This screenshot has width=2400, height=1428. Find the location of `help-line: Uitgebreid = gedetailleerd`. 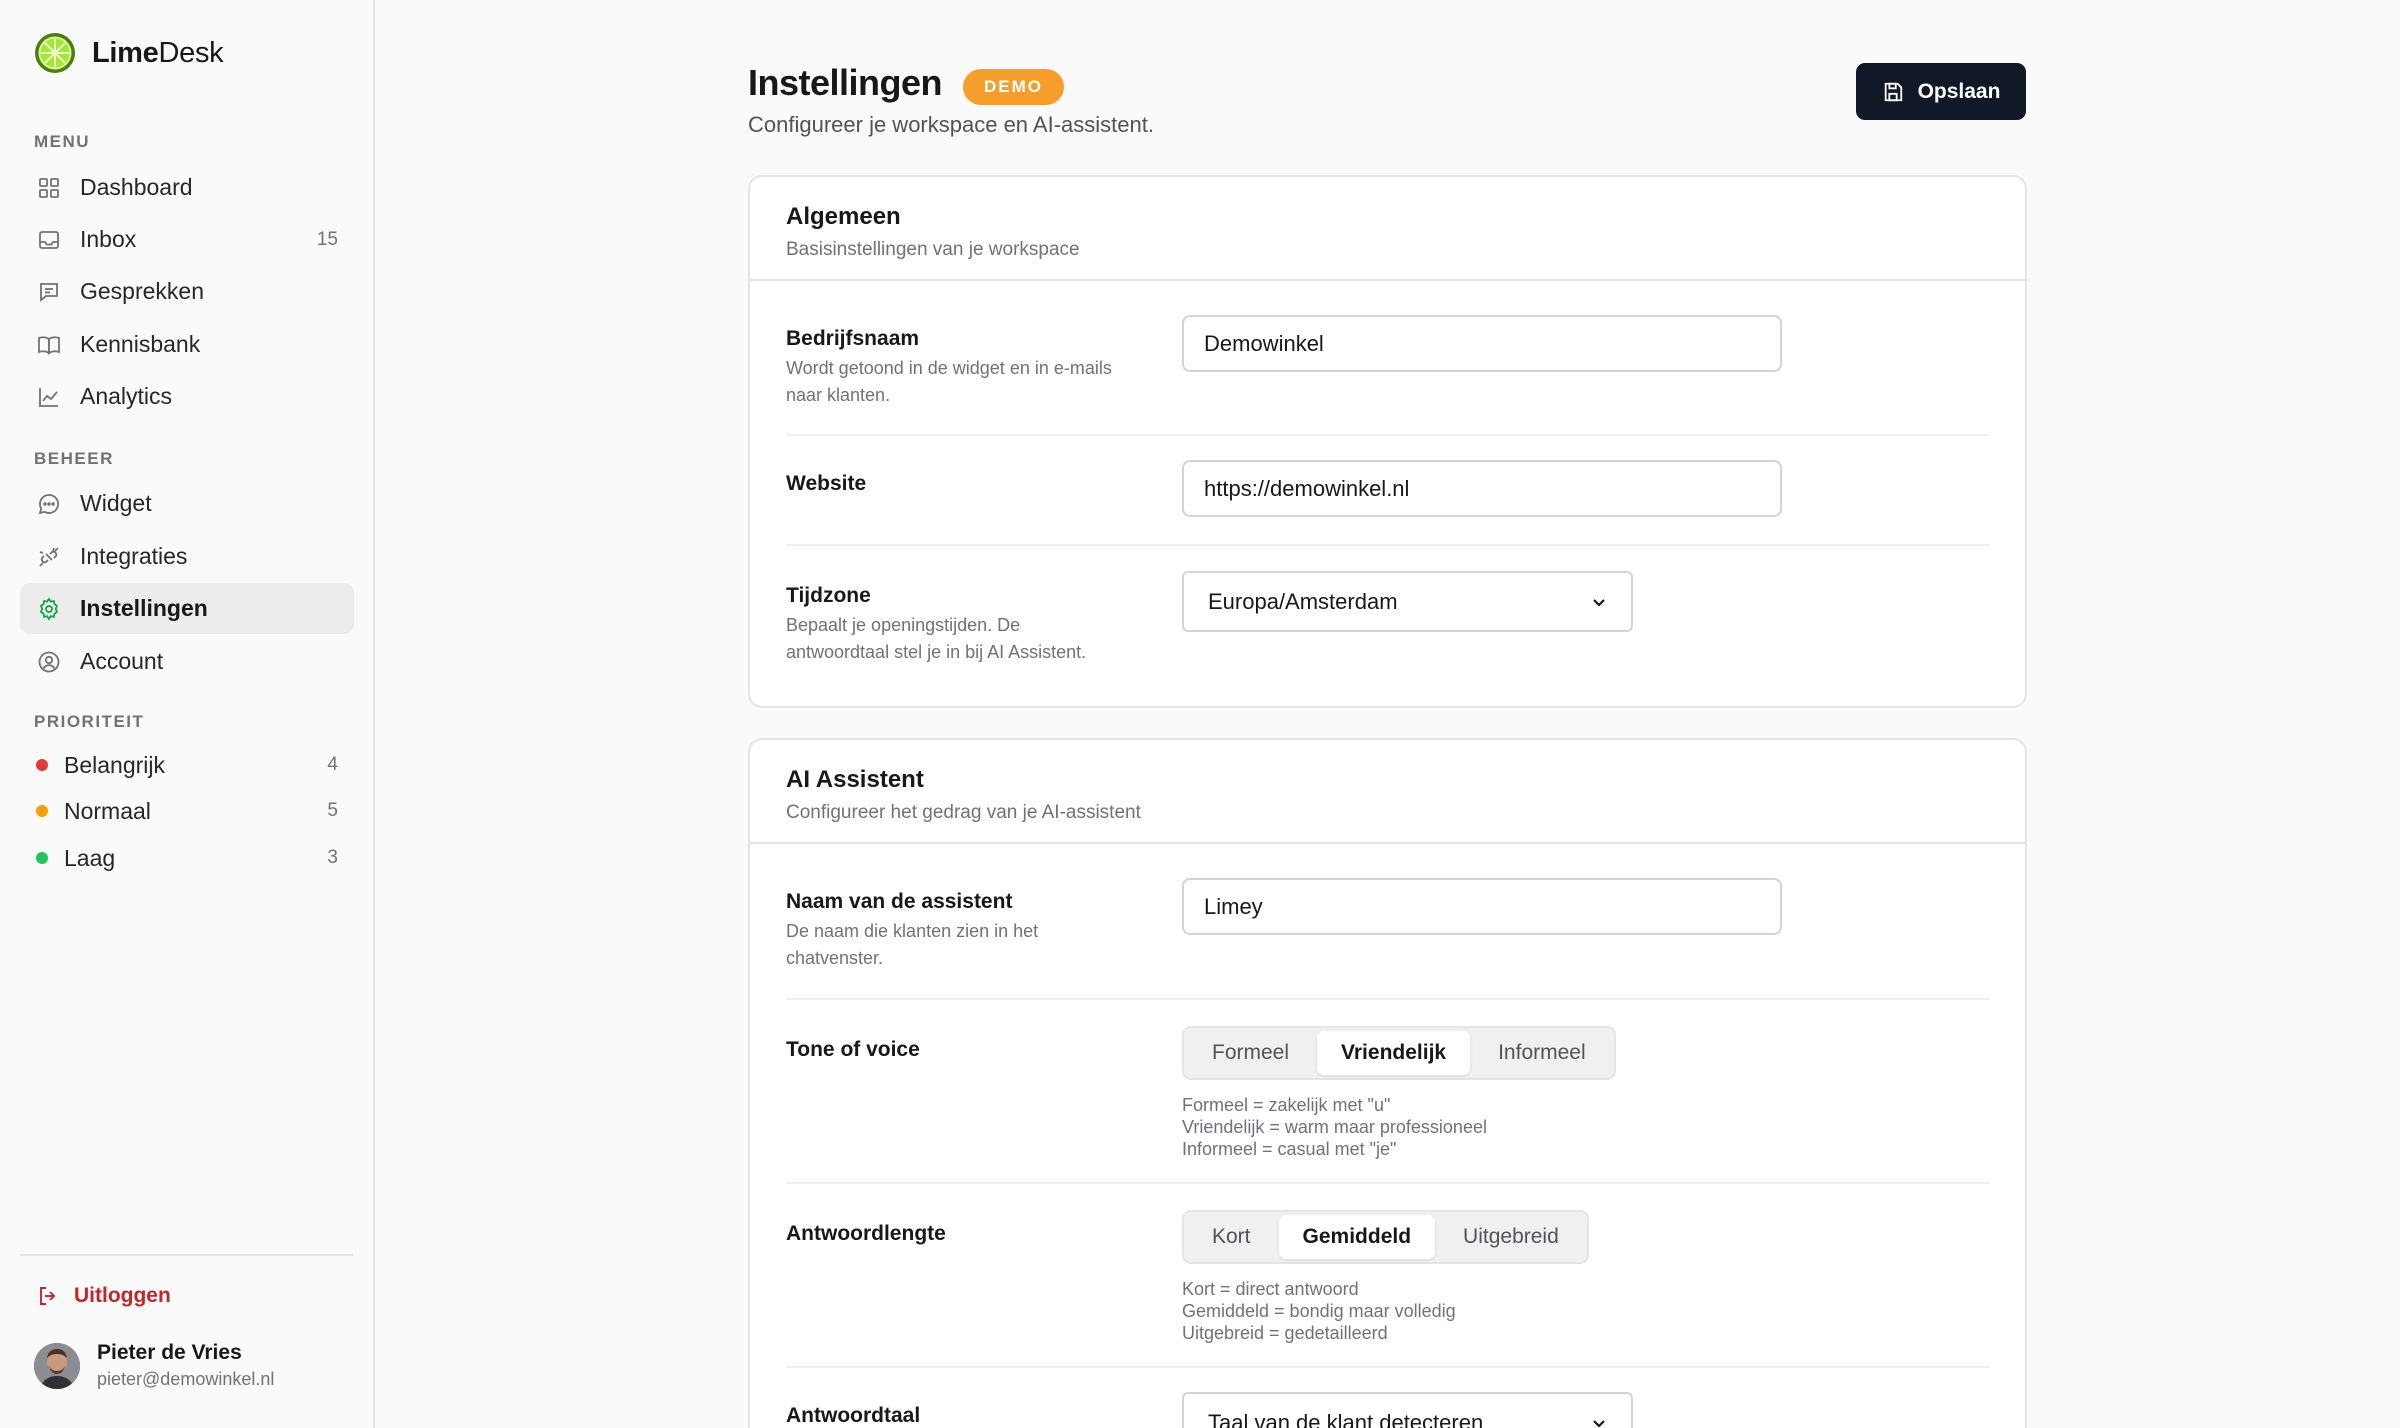

help-line: Uitgebreid = gedetailleerd is located at coordinates (1285, 1333).